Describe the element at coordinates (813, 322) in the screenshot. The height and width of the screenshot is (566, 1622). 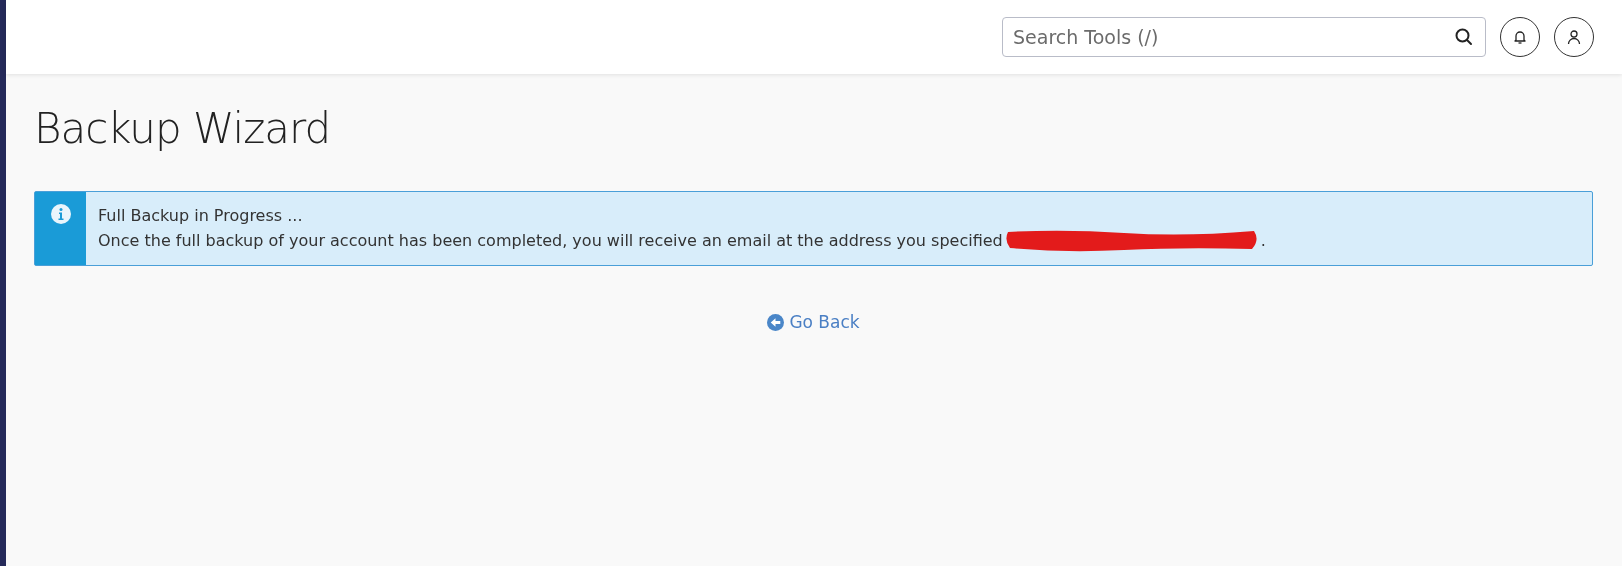
I see `go-back-link: Go Back` at that location.